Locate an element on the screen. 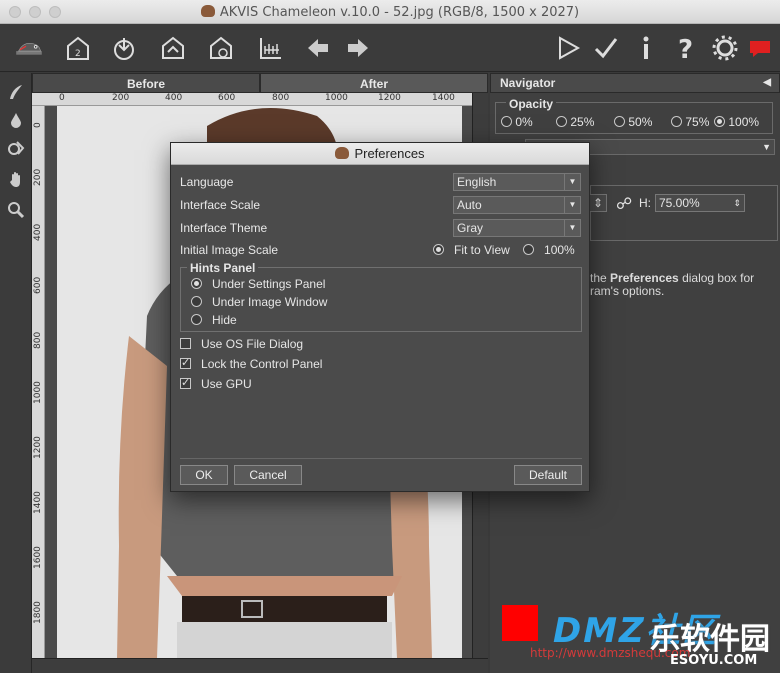  lock-control-panel-checkbox: Lock the Control Panel is located at coordinates (251, 363).